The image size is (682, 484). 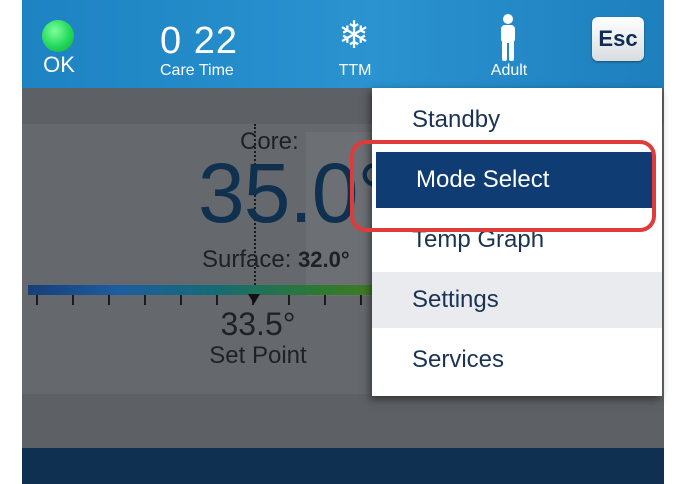 What do you see at coordinates (508, 37) in the screenshot?
I see `person-icon` at bounding box center [508, 37].